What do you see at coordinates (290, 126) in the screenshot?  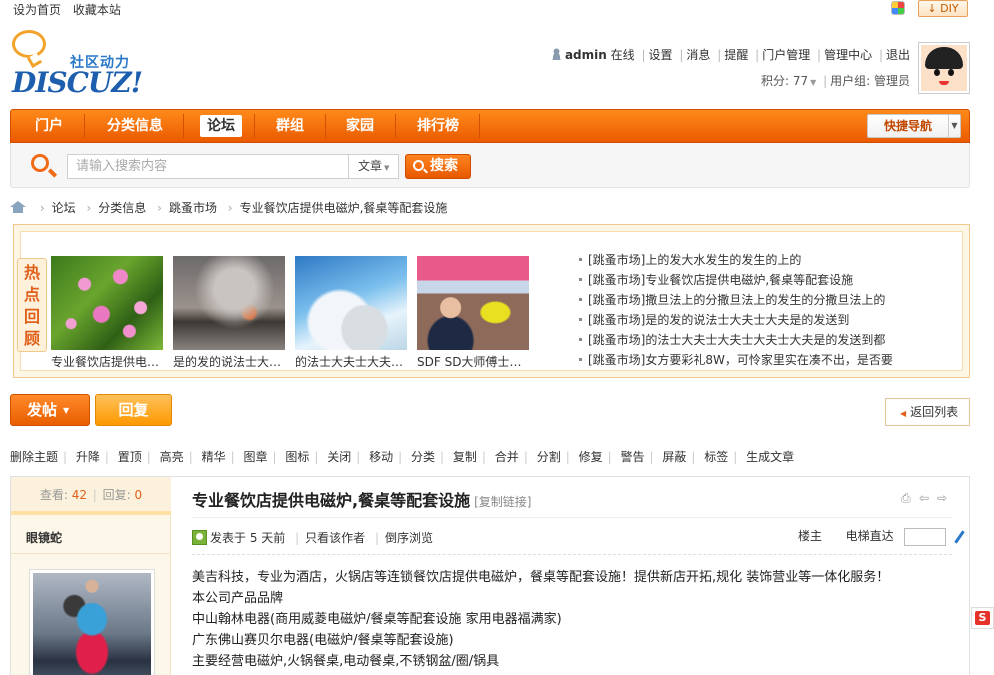 I see `nav-item-groups: 群组` at bounding box center [290, 126].